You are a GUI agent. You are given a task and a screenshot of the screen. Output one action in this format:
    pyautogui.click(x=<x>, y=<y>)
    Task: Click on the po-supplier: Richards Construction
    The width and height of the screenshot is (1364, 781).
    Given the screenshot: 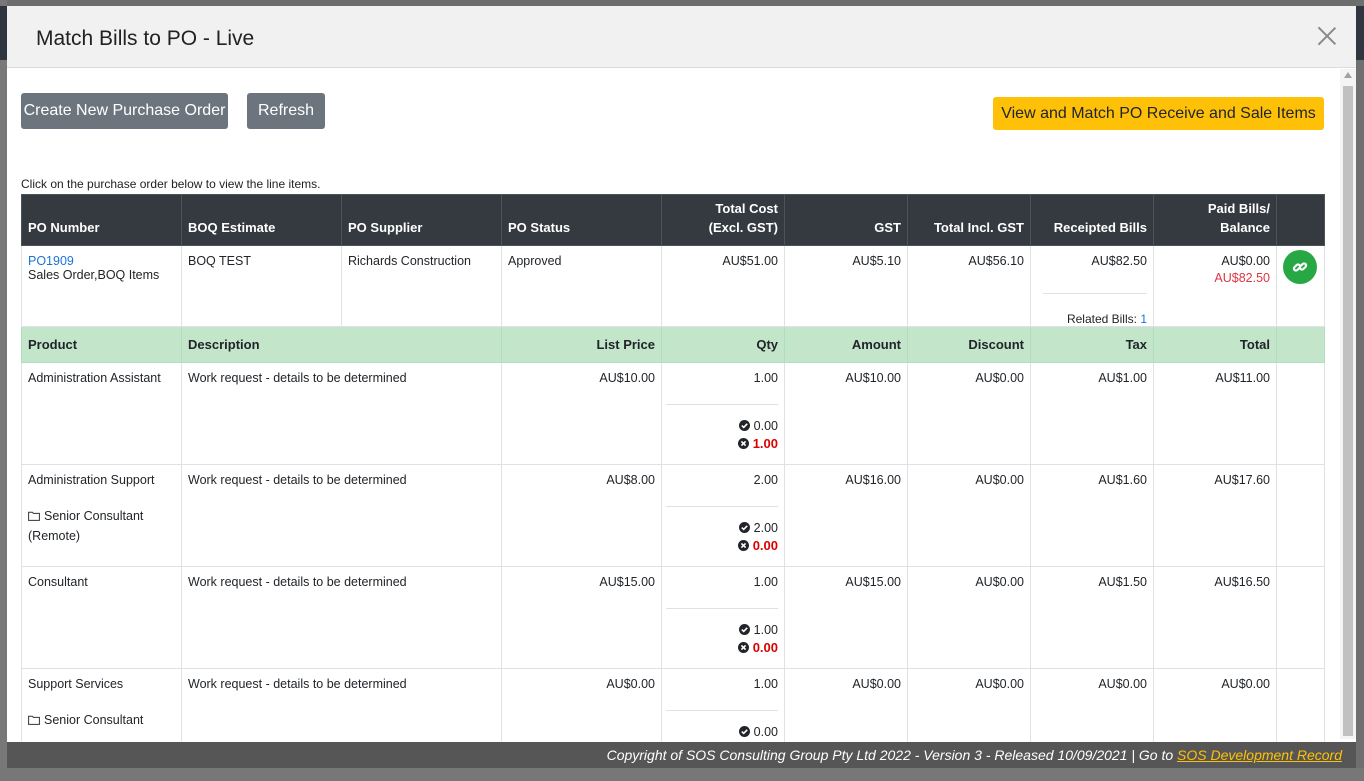 What is the action you would take?
    pyautogui.click(x=421, y=286)
    